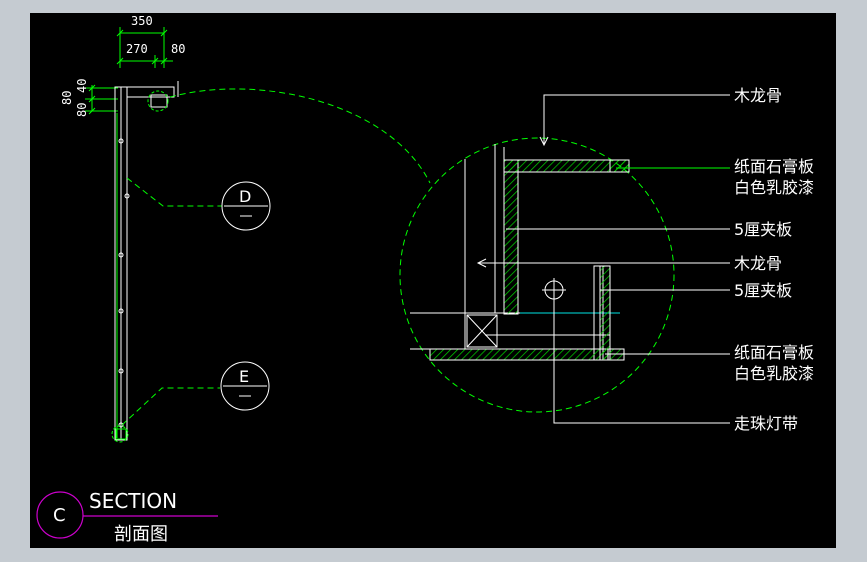 The height and width of the screenshot is (562, 867). Describe the element at coordinates (141, 534) in the screenshot. I see `title-subtitle: 剖面图` at that location.